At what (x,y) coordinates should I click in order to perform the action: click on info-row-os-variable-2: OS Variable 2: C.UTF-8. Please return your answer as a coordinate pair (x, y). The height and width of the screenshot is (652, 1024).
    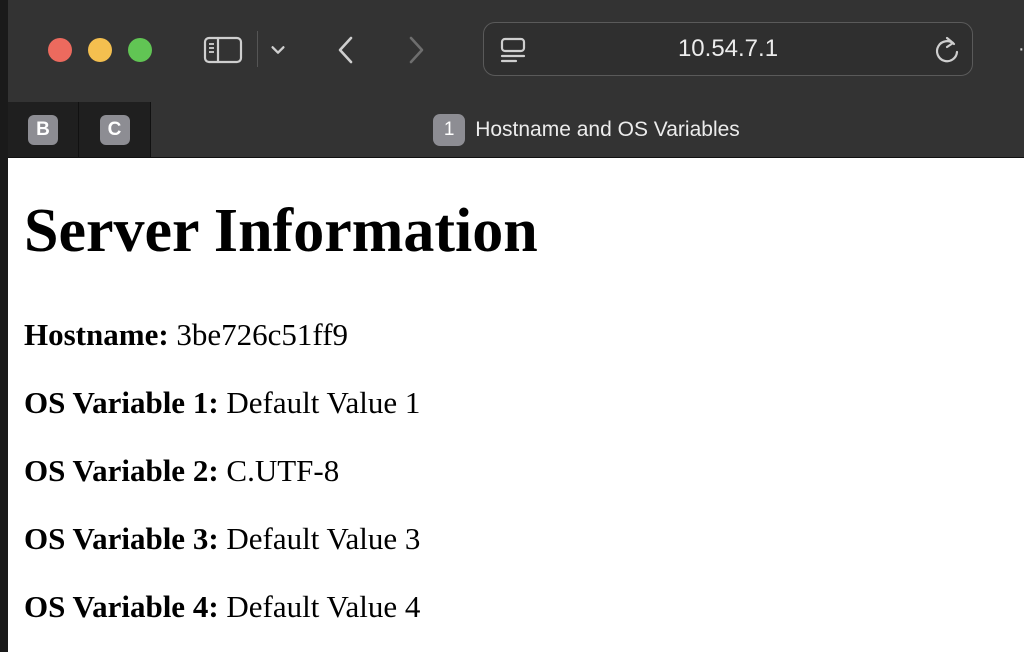
    Looking at the image, I should click on (181, 470).